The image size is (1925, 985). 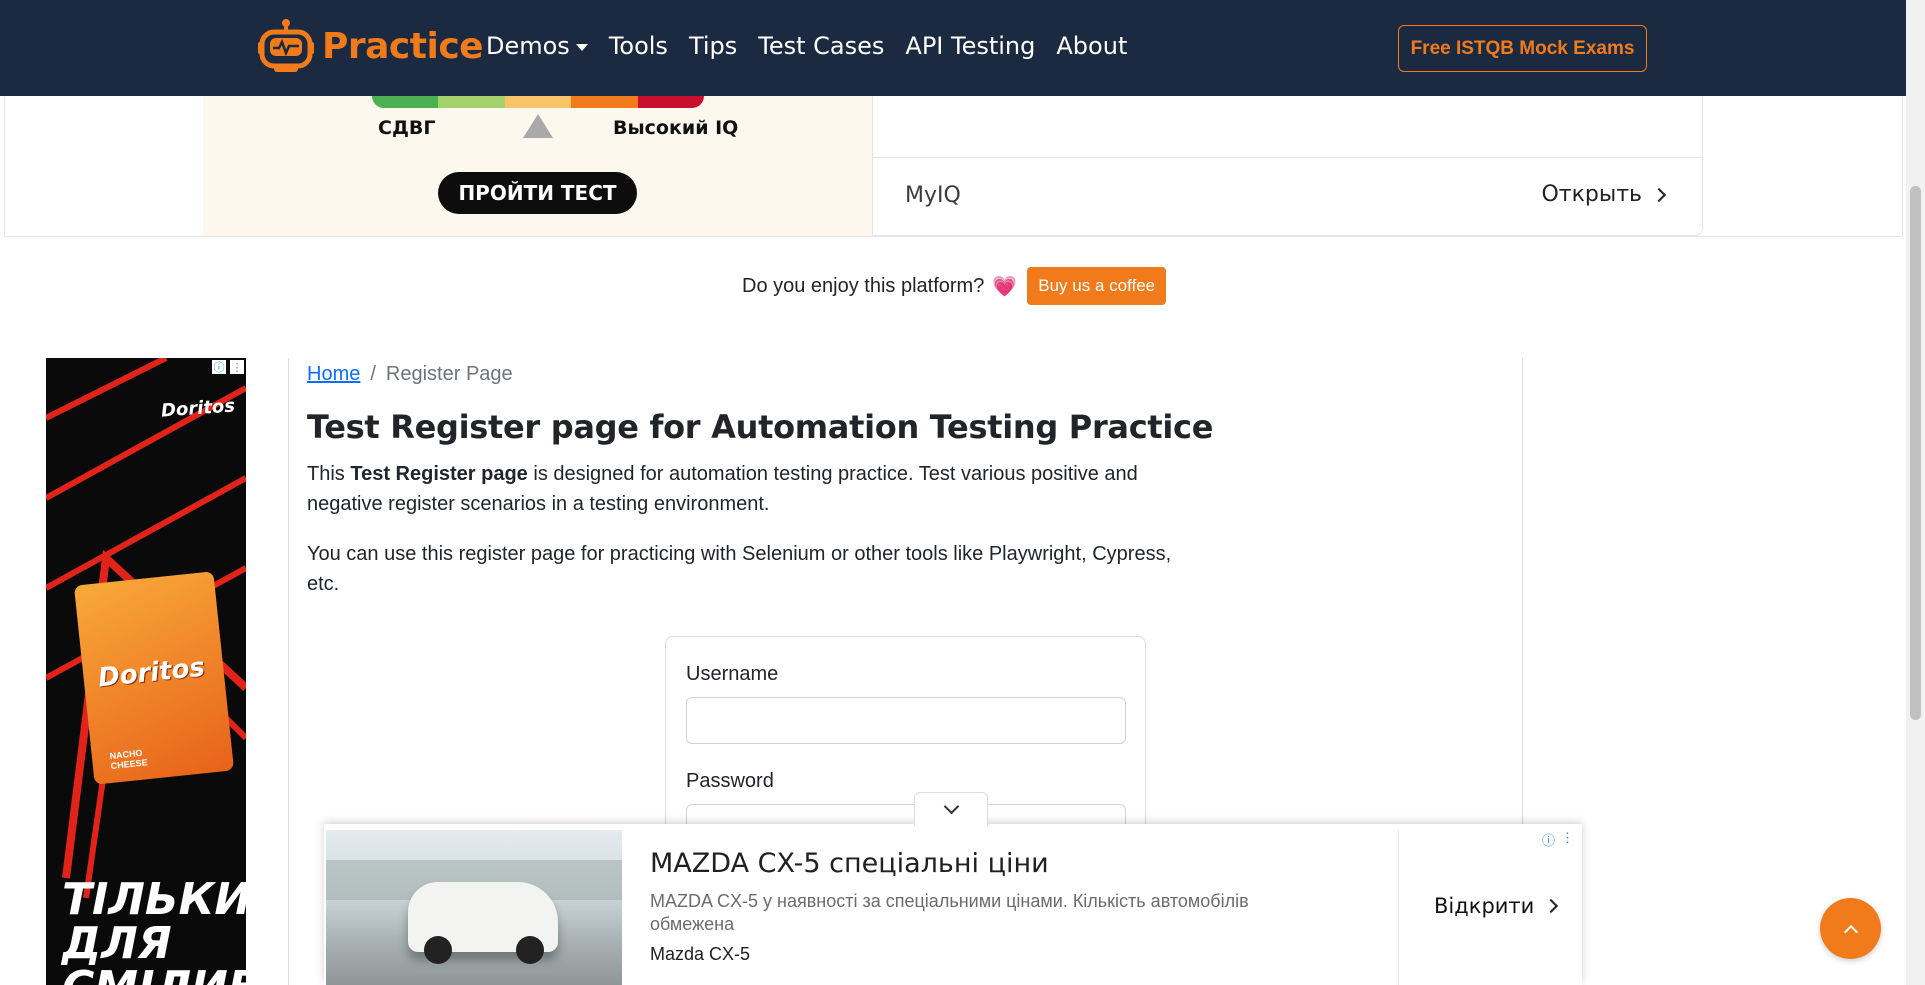 I want to click on page-scrollbar, so click(x=1915, y=492).